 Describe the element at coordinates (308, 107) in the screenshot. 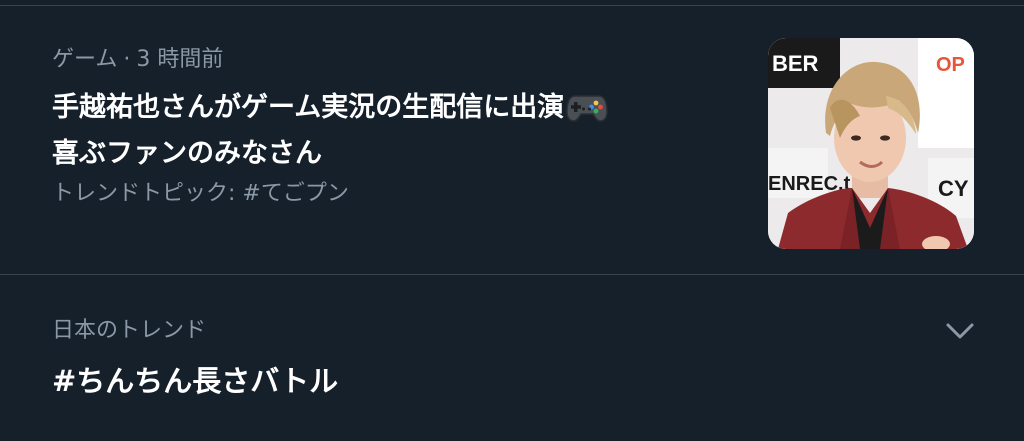

I see `headline-line-1: 手越祐也さんがゲーム実況の生配信に出演` at that location.